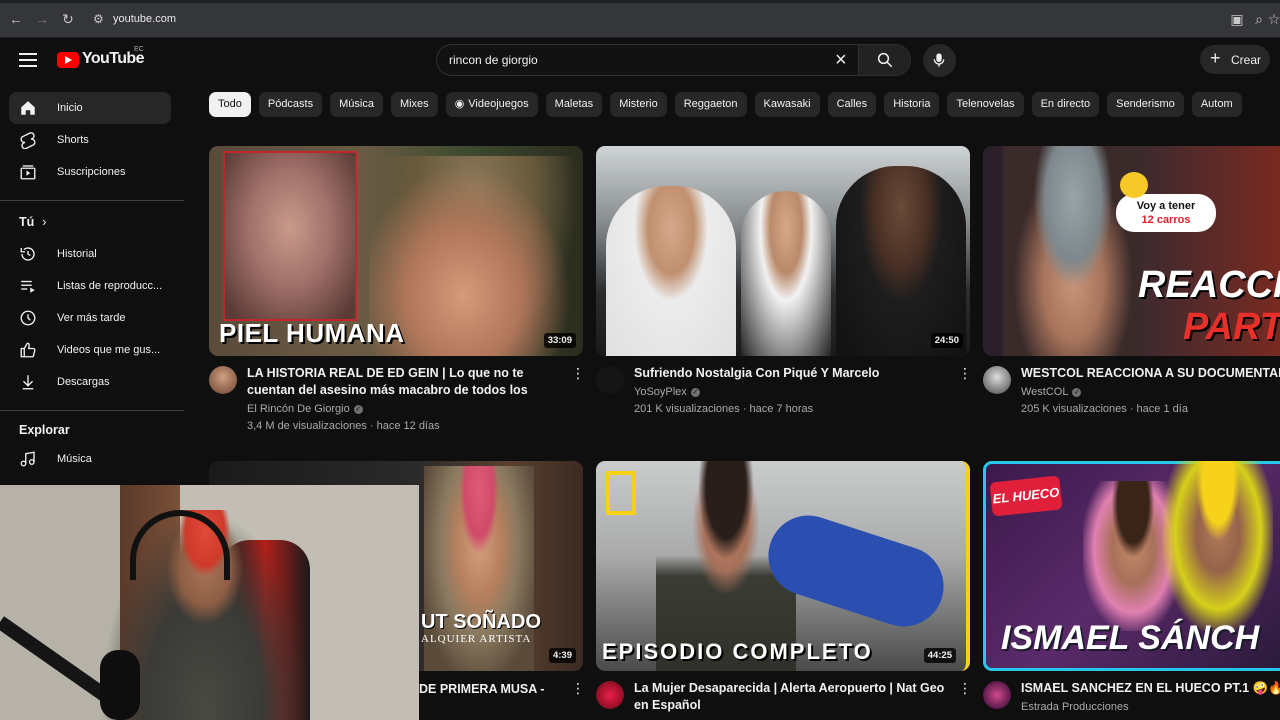 The width and height of the screenshot is (1280, 720). What do you see at coordinates (1216, 104) in the screenshot?
I see `chip-autom: Autom` at bounding box center [1216, 104].